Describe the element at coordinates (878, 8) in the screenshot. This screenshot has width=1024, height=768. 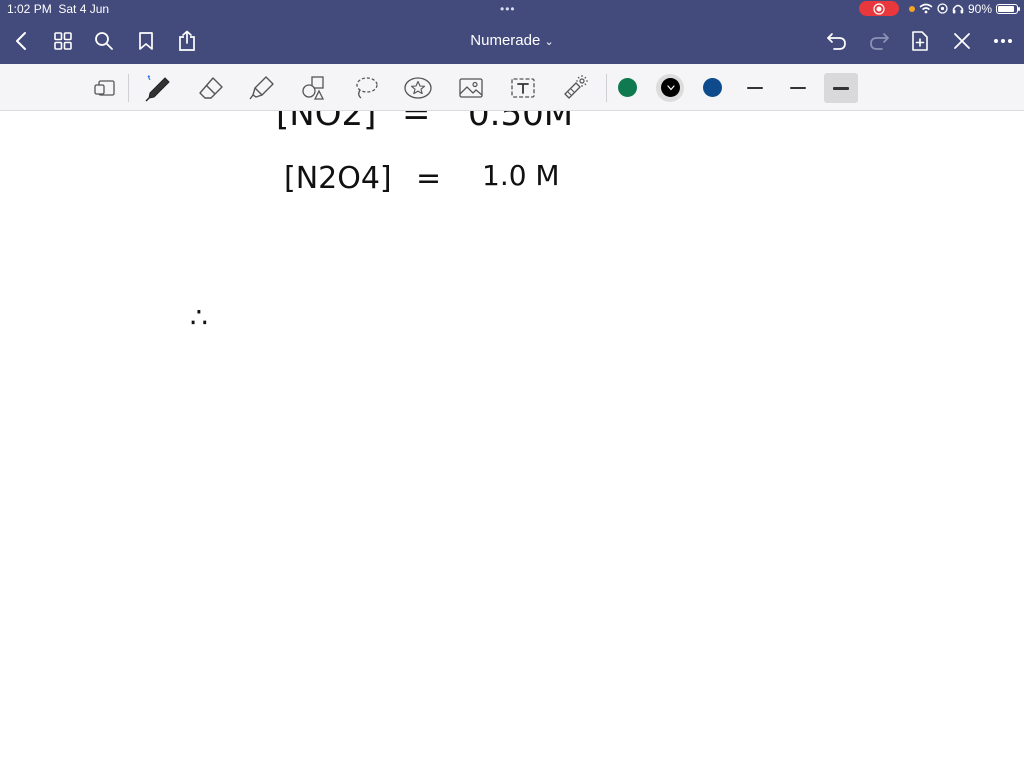
I see `screen-recording-icon` at that location.